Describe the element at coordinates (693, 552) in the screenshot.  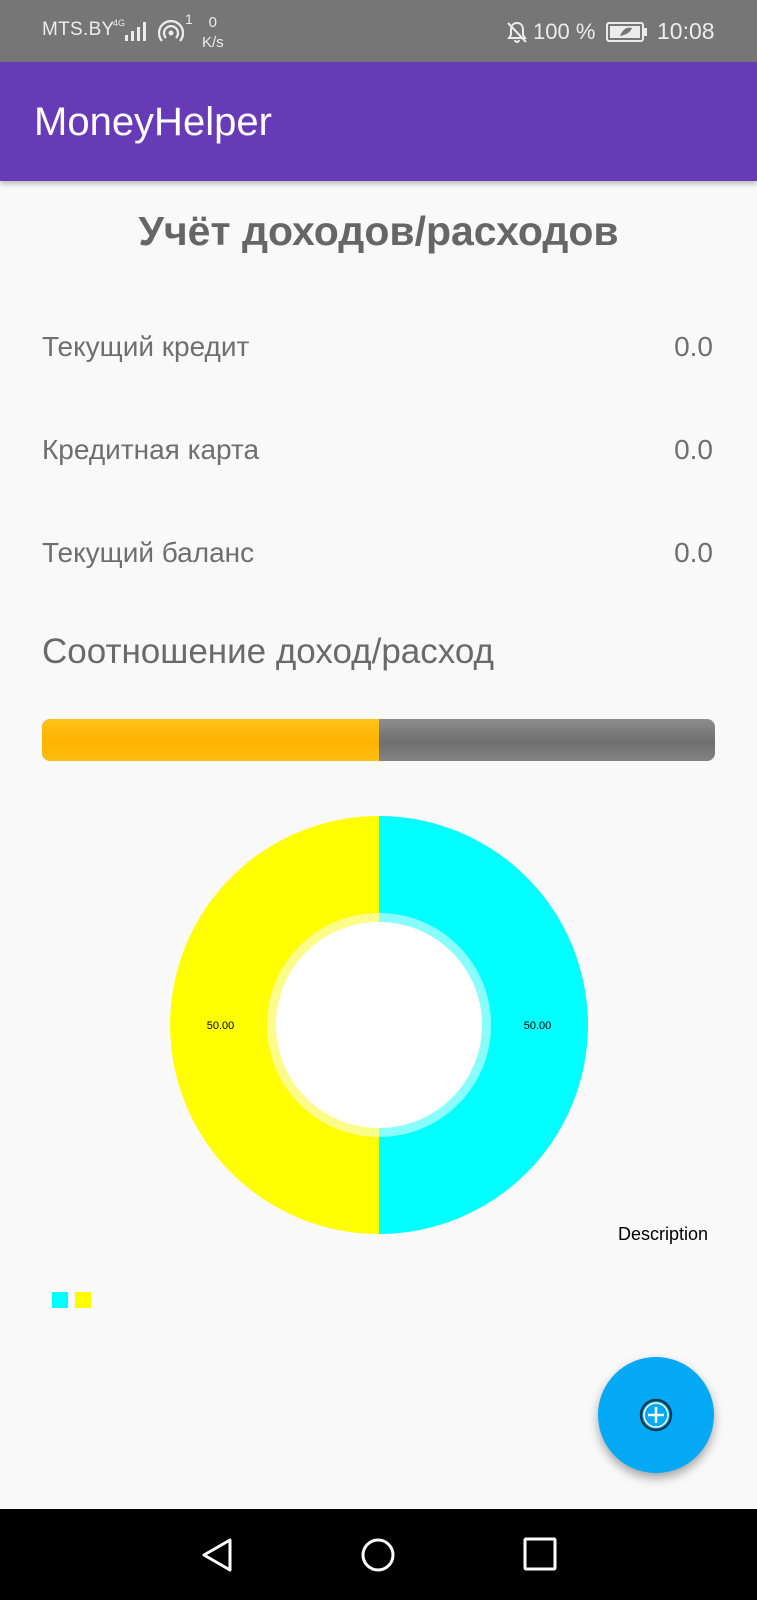
I see `current-balance-value: 0.0` at that location.